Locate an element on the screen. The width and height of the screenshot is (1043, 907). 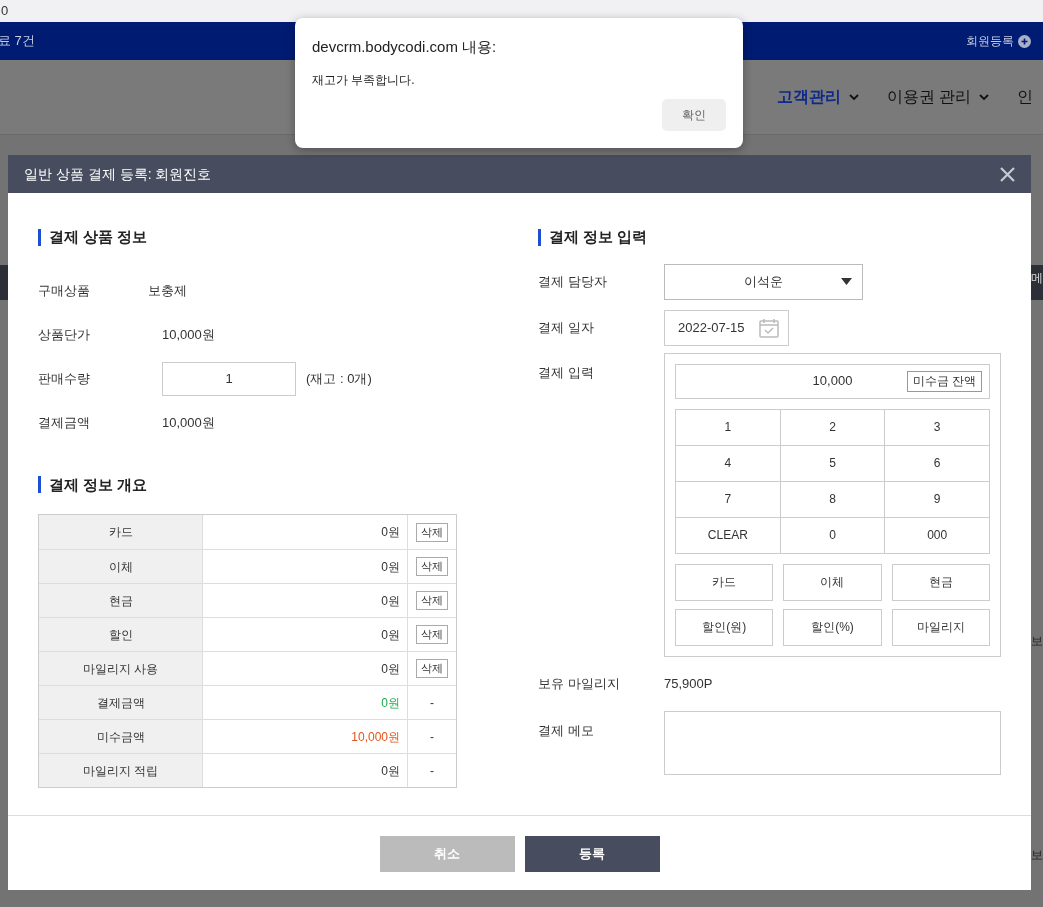
amount-field: 10,000 미수금 잔액 is located at coordinates (832, 381).